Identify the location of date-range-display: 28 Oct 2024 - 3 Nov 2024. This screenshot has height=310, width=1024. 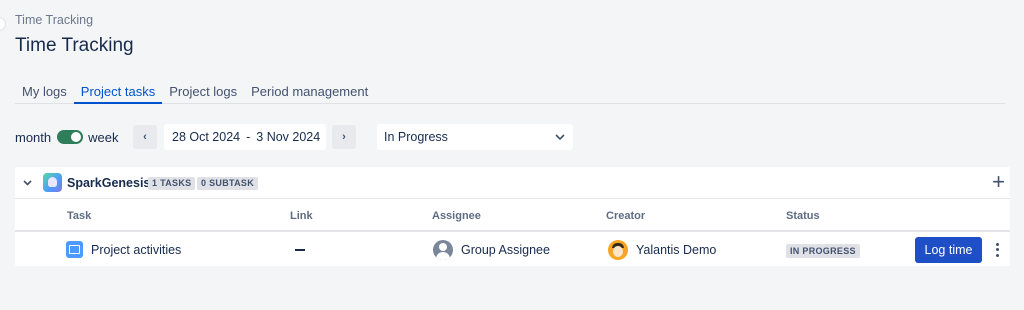
(245, 137).